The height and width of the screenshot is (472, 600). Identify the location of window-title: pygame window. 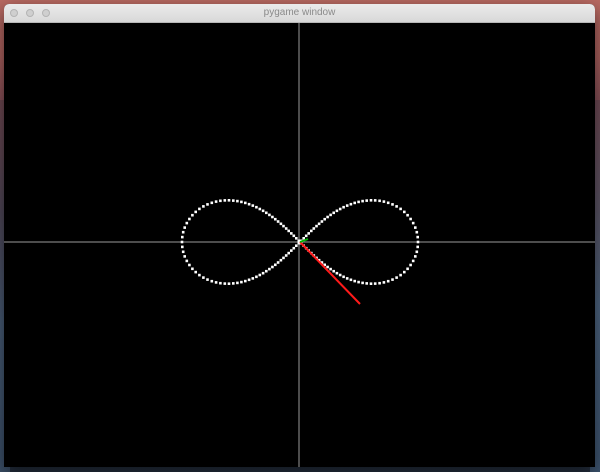
(299, 12).